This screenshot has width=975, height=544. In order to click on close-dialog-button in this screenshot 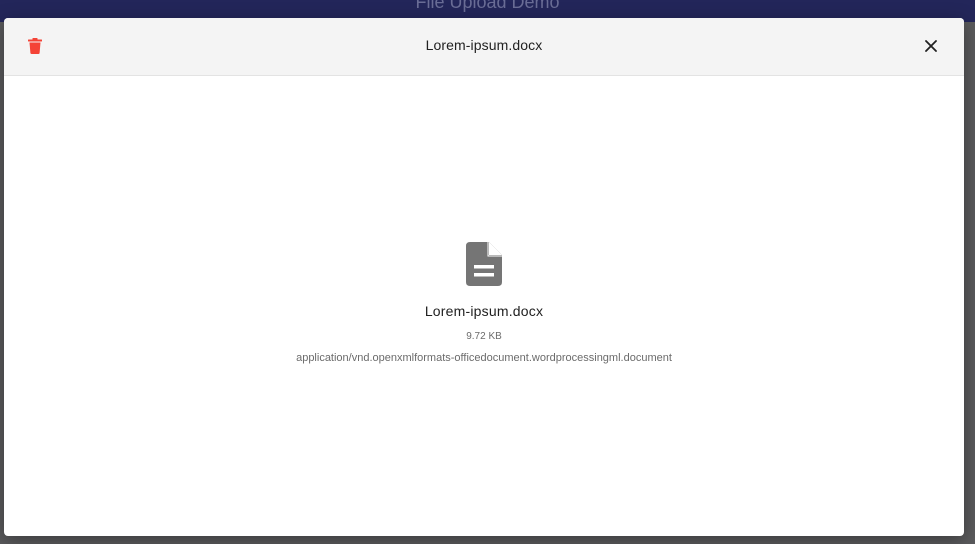, I will do `click(931, 47)`.